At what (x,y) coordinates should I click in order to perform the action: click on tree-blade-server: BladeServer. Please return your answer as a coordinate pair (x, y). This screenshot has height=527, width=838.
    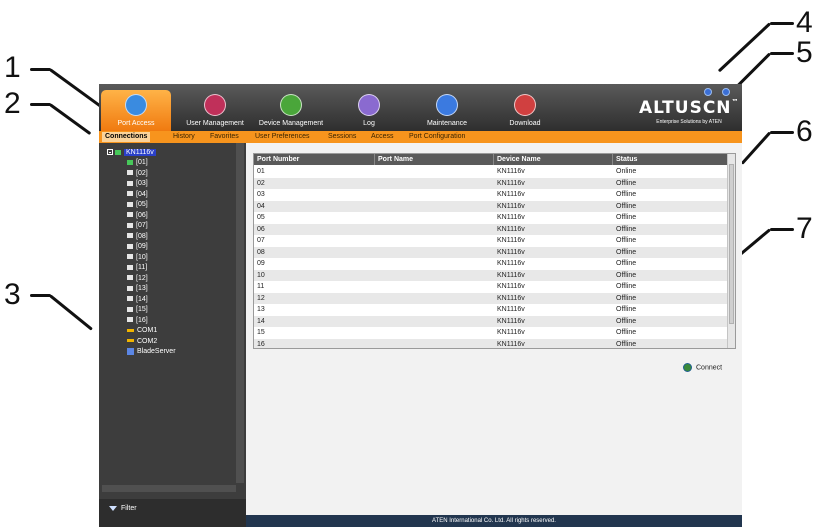
    Looking at the image, I should click on (151, 352).